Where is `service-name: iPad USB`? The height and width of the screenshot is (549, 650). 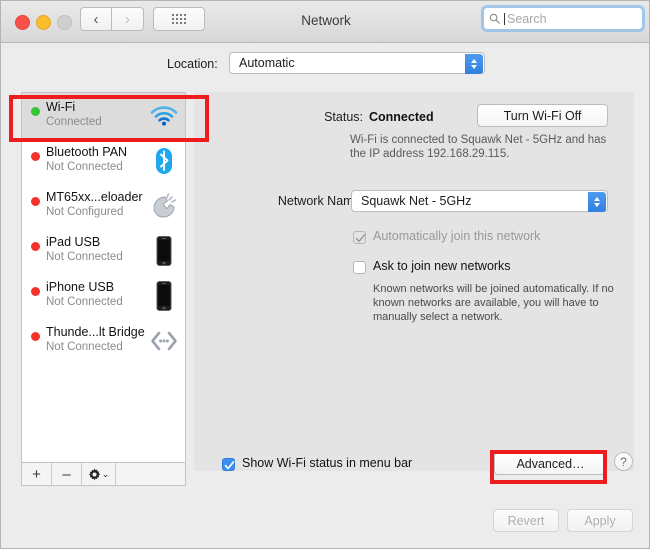
service-name: iPad USB is located at coordinates (73, 242).